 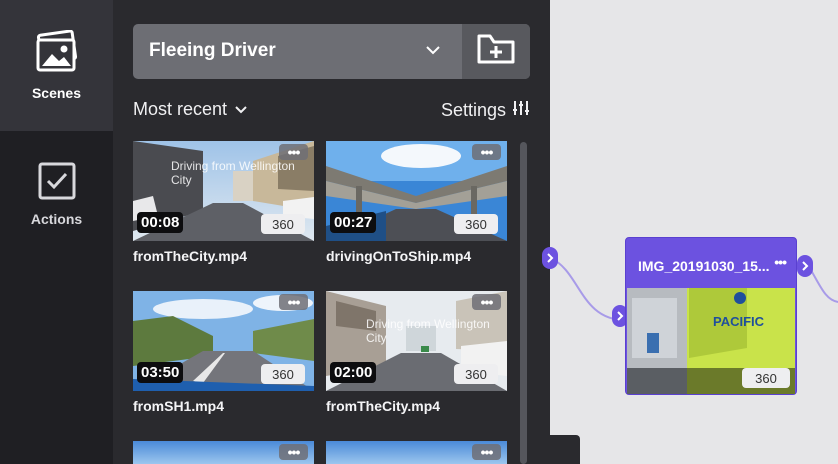 I want to click on sort-label: Most recent, so click(x=180, y=109).